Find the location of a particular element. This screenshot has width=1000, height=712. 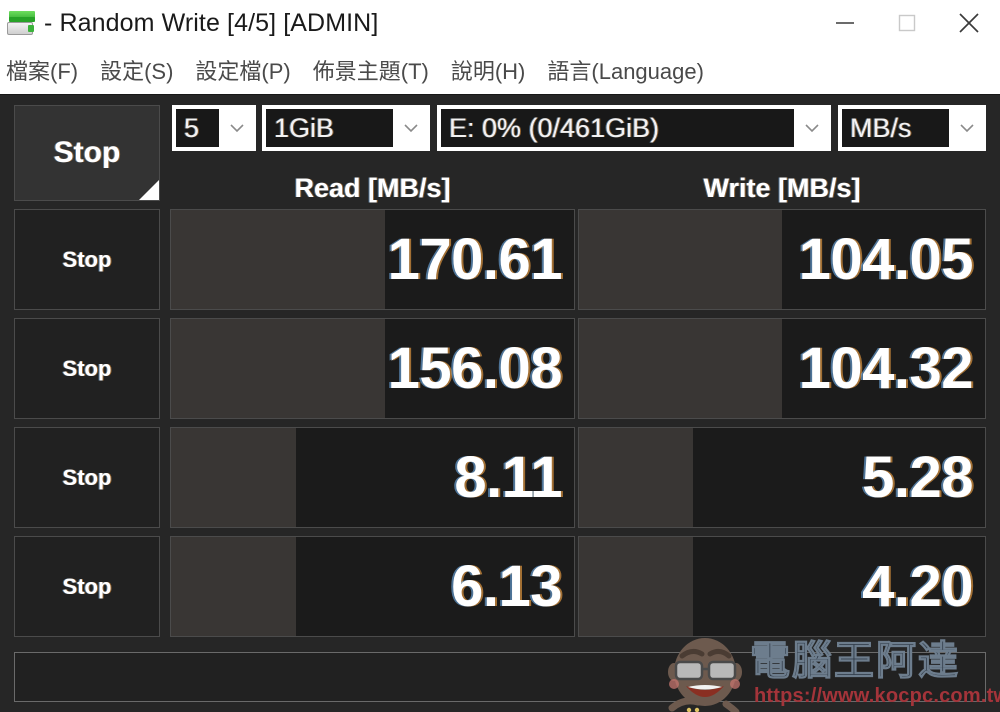

count-select: 5 is located at coordinates (214, 128).